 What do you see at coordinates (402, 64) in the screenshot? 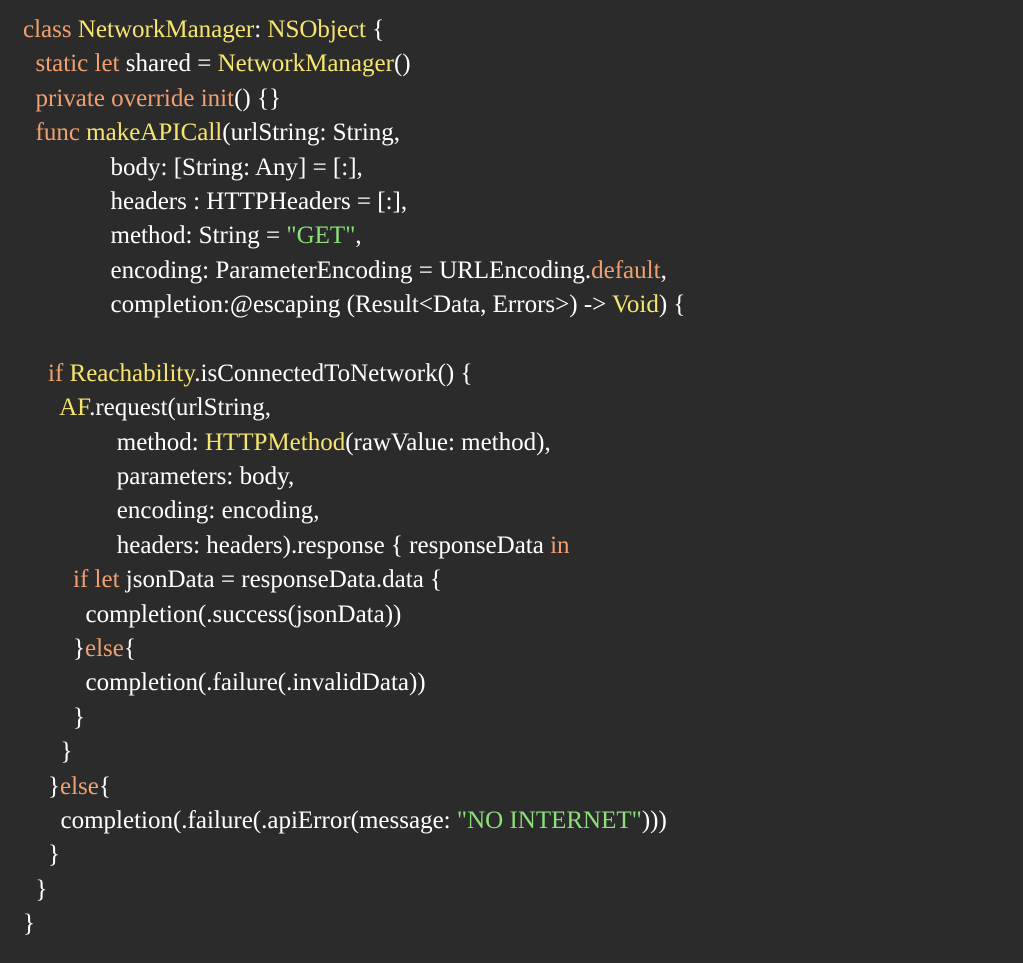
I see `code-token: ()` at bounding box center [402, 64].